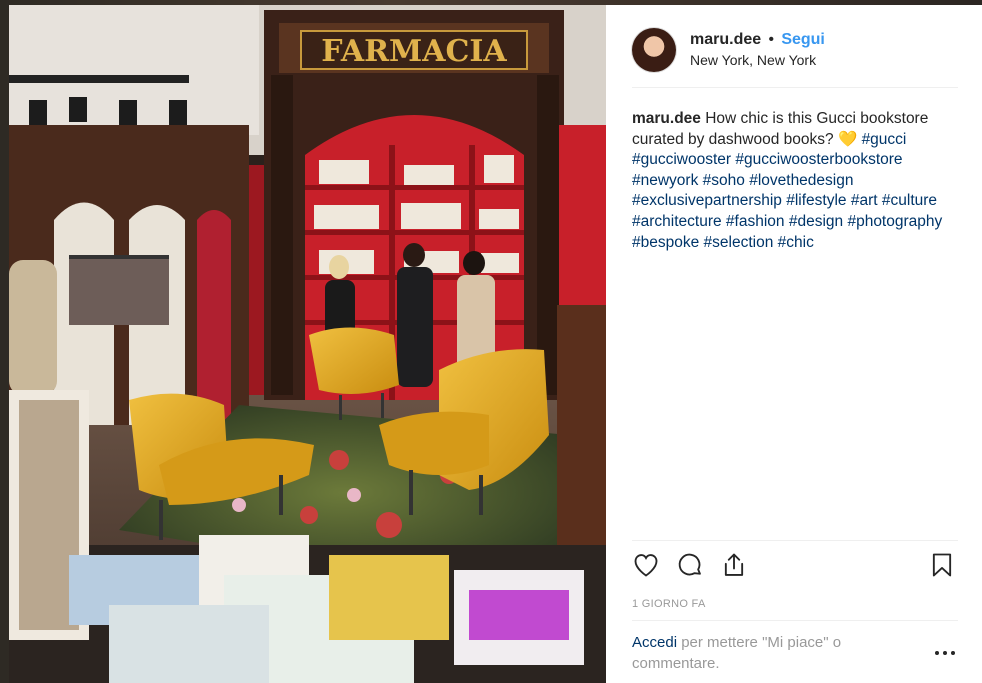 The height and width of the screenshot is (683, 982). Describe the element at coordinates (894, 221) in the screenshot. I see `hashtag: #photography` at that location.